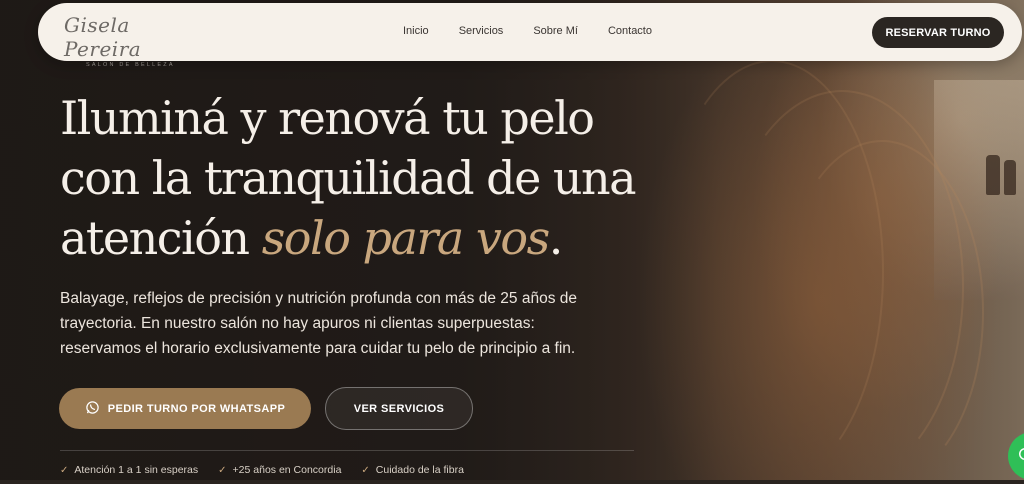  What do you see at coordinates (406, 238) in the screenshot?
I see `headline-accent: solo para vos` at bounding box center [406, 238].